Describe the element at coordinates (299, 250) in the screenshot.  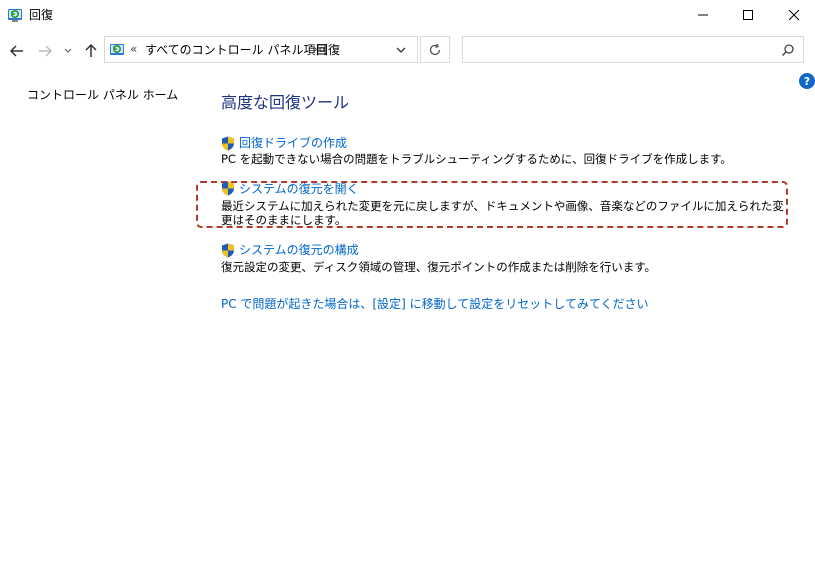
I see `configure-system-restore-link: システムの復元の構成` at that location.